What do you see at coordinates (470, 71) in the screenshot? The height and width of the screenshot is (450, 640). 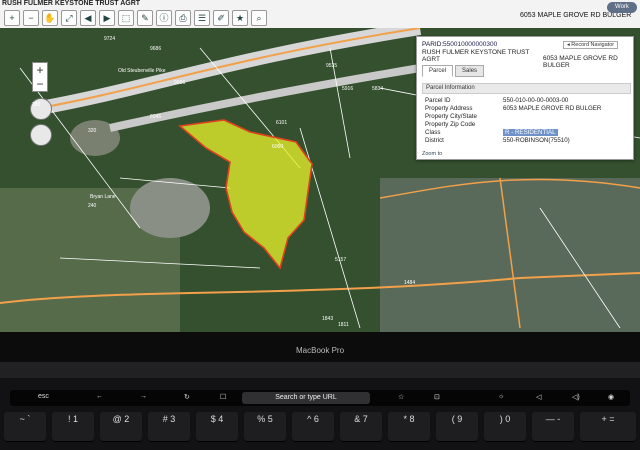 I see `tab-sales: Sales` at bounding box center [470, 71].